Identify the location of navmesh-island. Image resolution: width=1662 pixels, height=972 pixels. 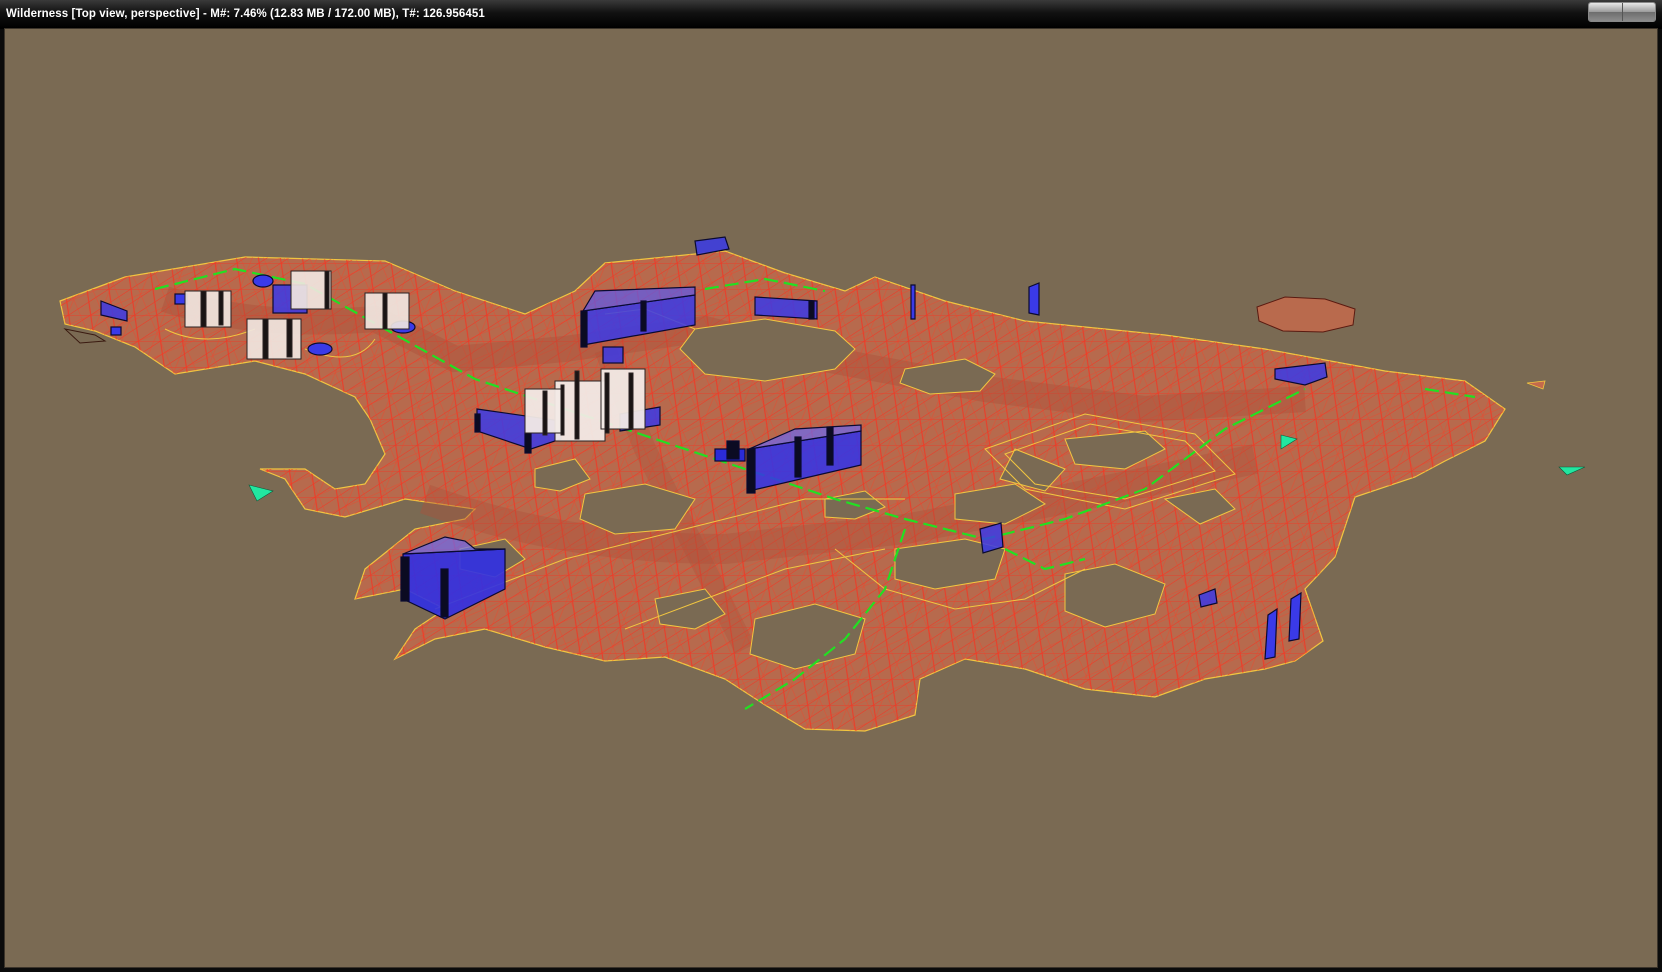
(1306, 314).